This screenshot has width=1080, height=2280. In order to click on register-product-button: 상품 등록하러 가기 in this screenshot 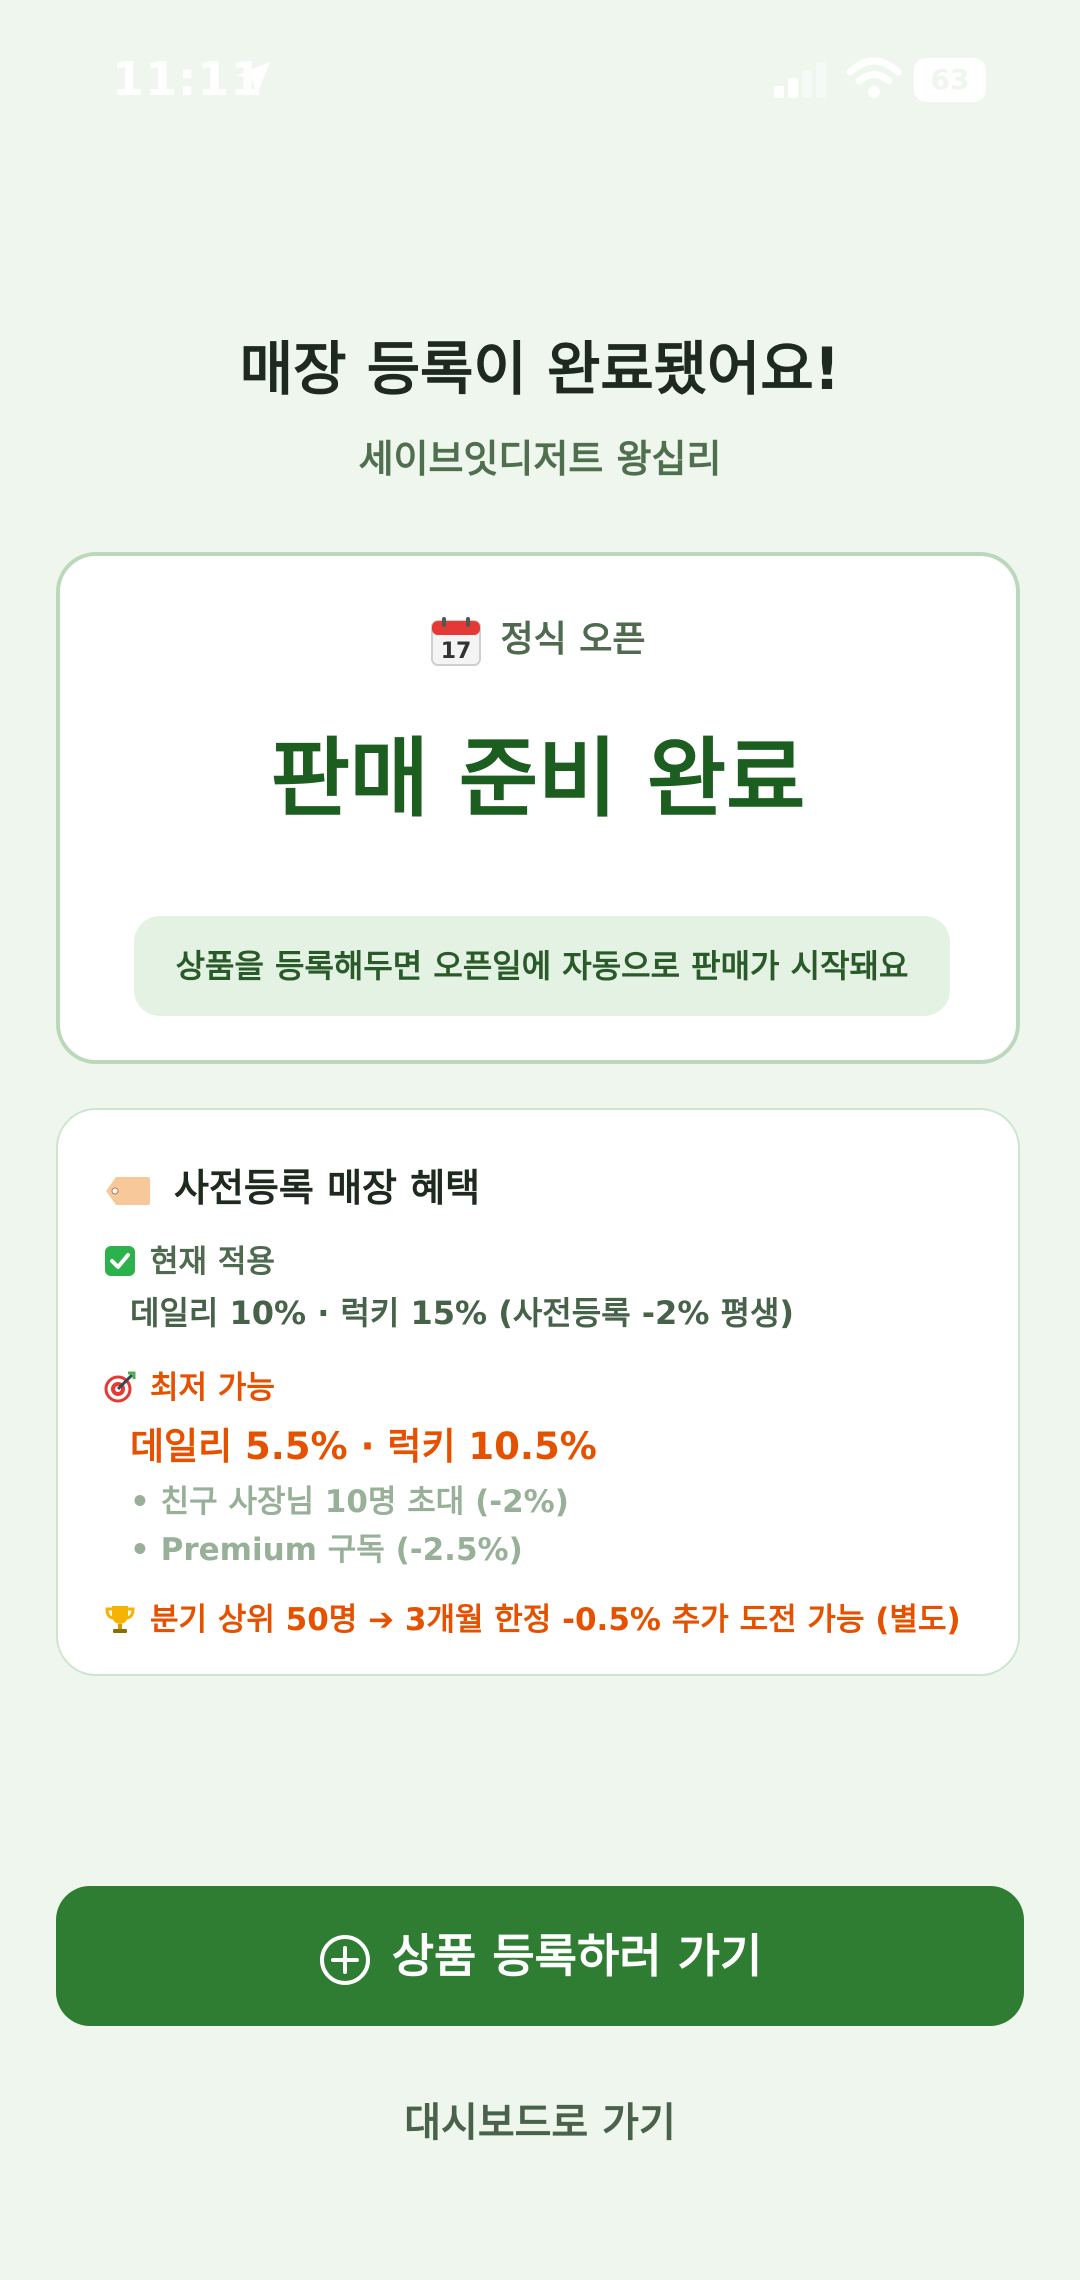, I will do `click(540, 1956)`.